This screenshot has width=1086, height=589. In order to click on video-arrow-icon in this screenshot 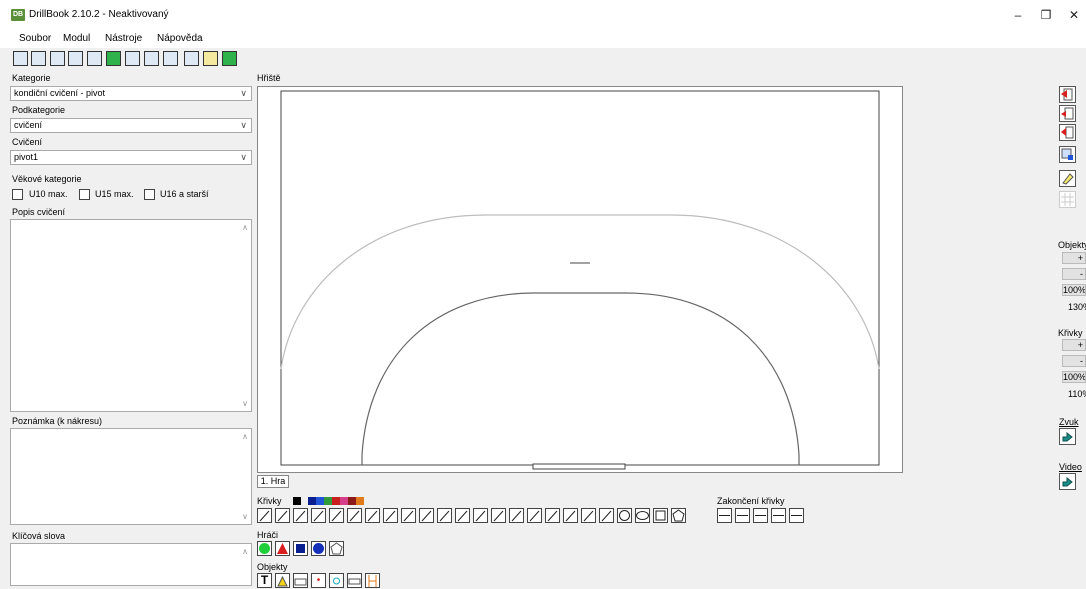, I will do `click(1067, 481)`.